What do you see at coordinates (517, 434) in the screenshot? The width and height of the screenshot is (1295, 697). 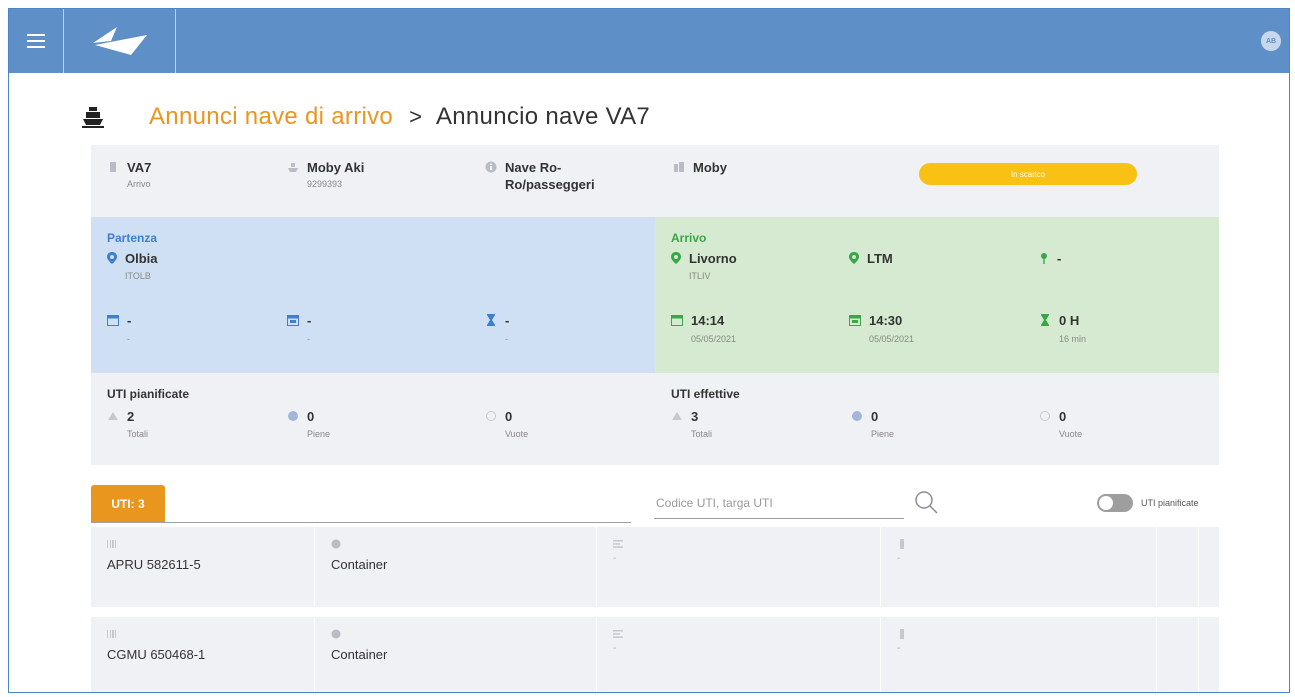 I see `uti-planned-empty-label: Vuote` at bounding box center [517, 434].